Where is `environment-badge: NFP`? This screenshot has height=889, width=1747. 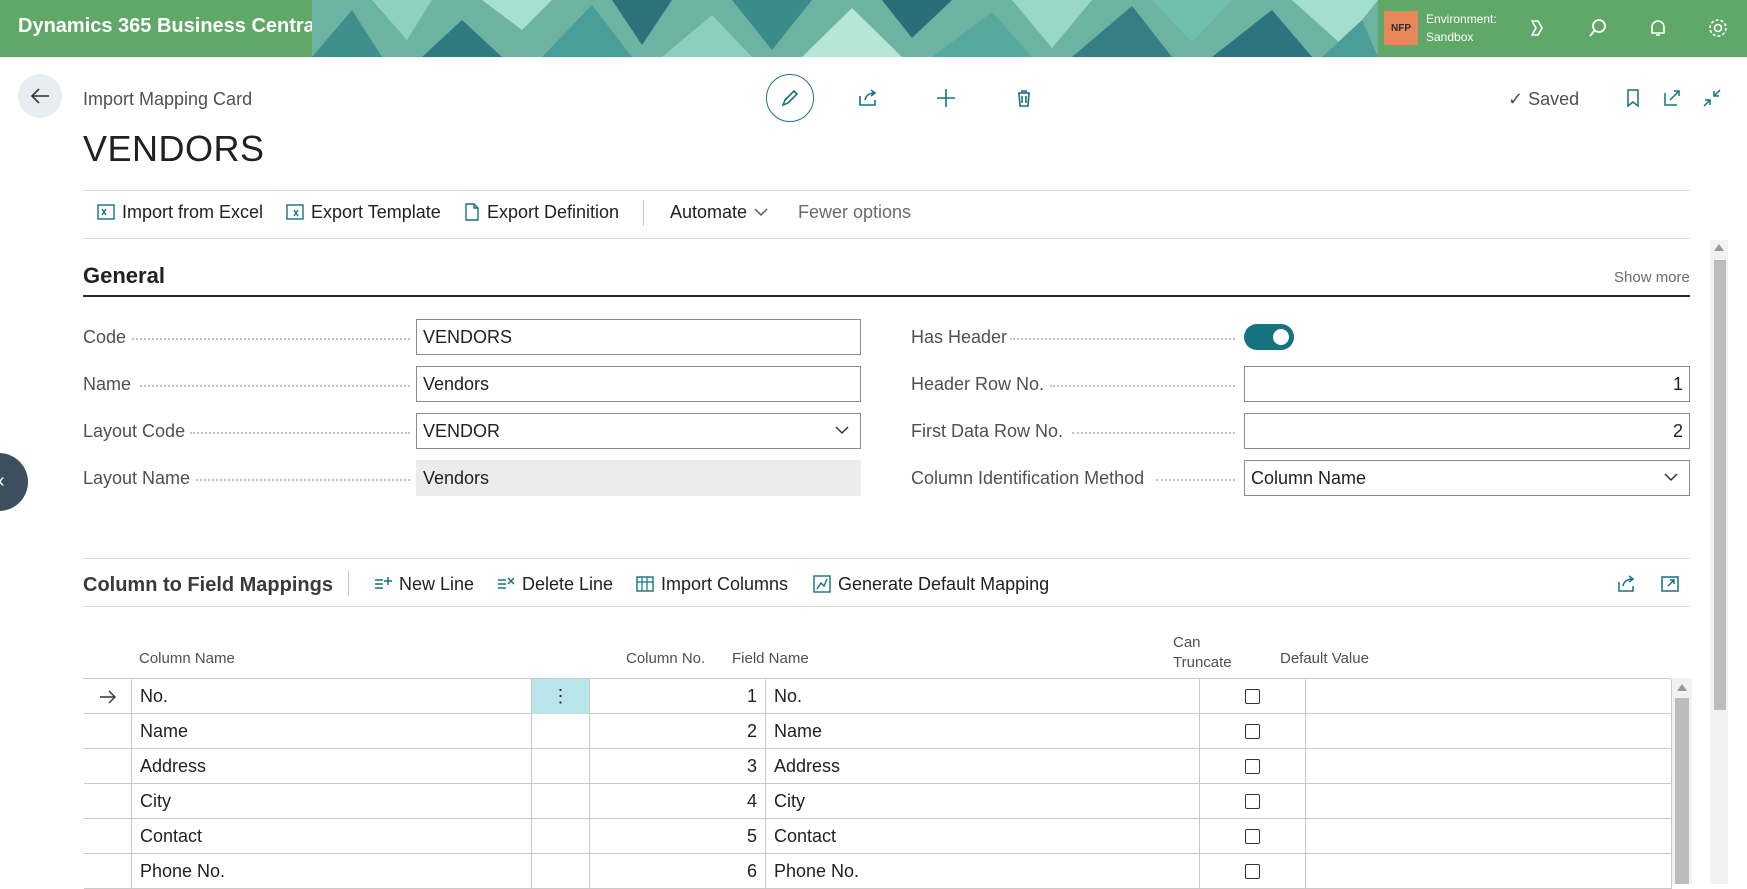
environment-badge: NFP is located at coordinates (1401, 28).